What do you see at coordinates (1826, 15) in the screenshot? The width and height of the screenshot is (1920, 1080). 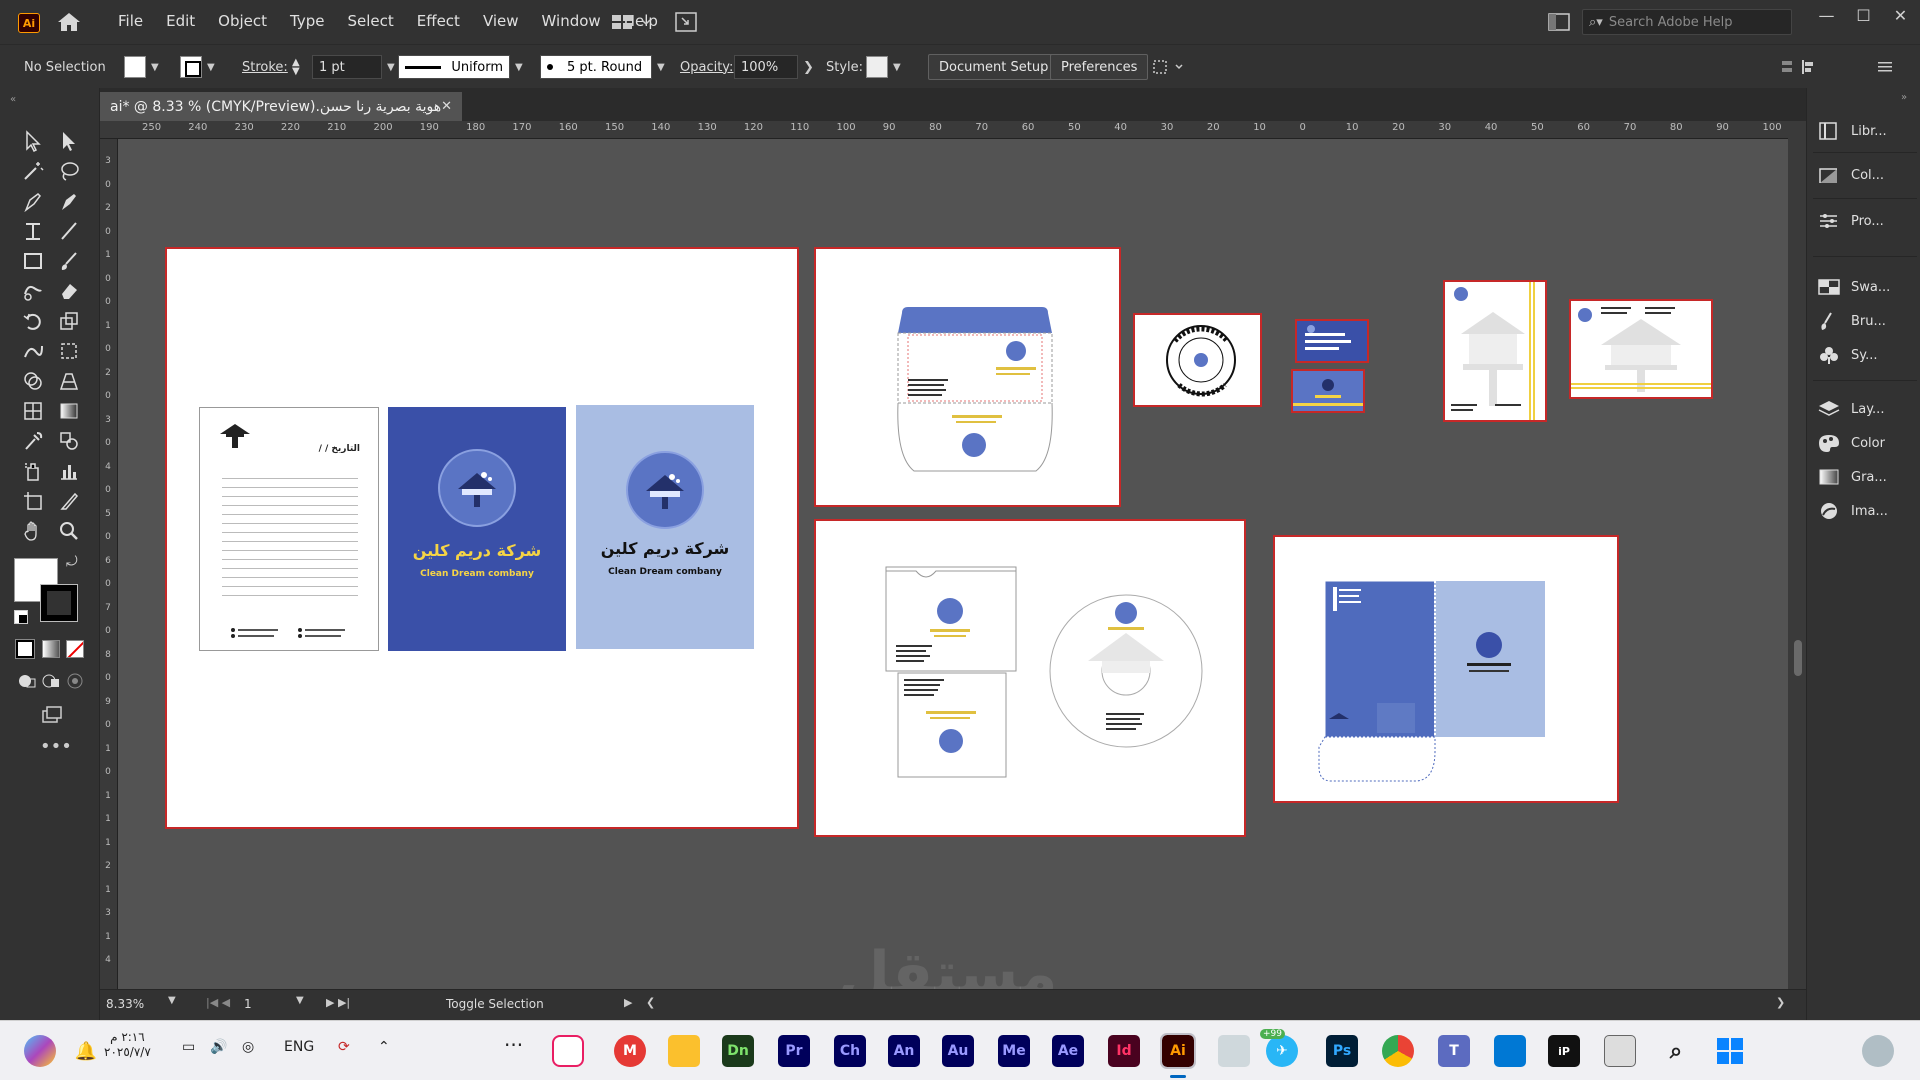 I see `minimize-button: —` at bounding box center [1826, 15].